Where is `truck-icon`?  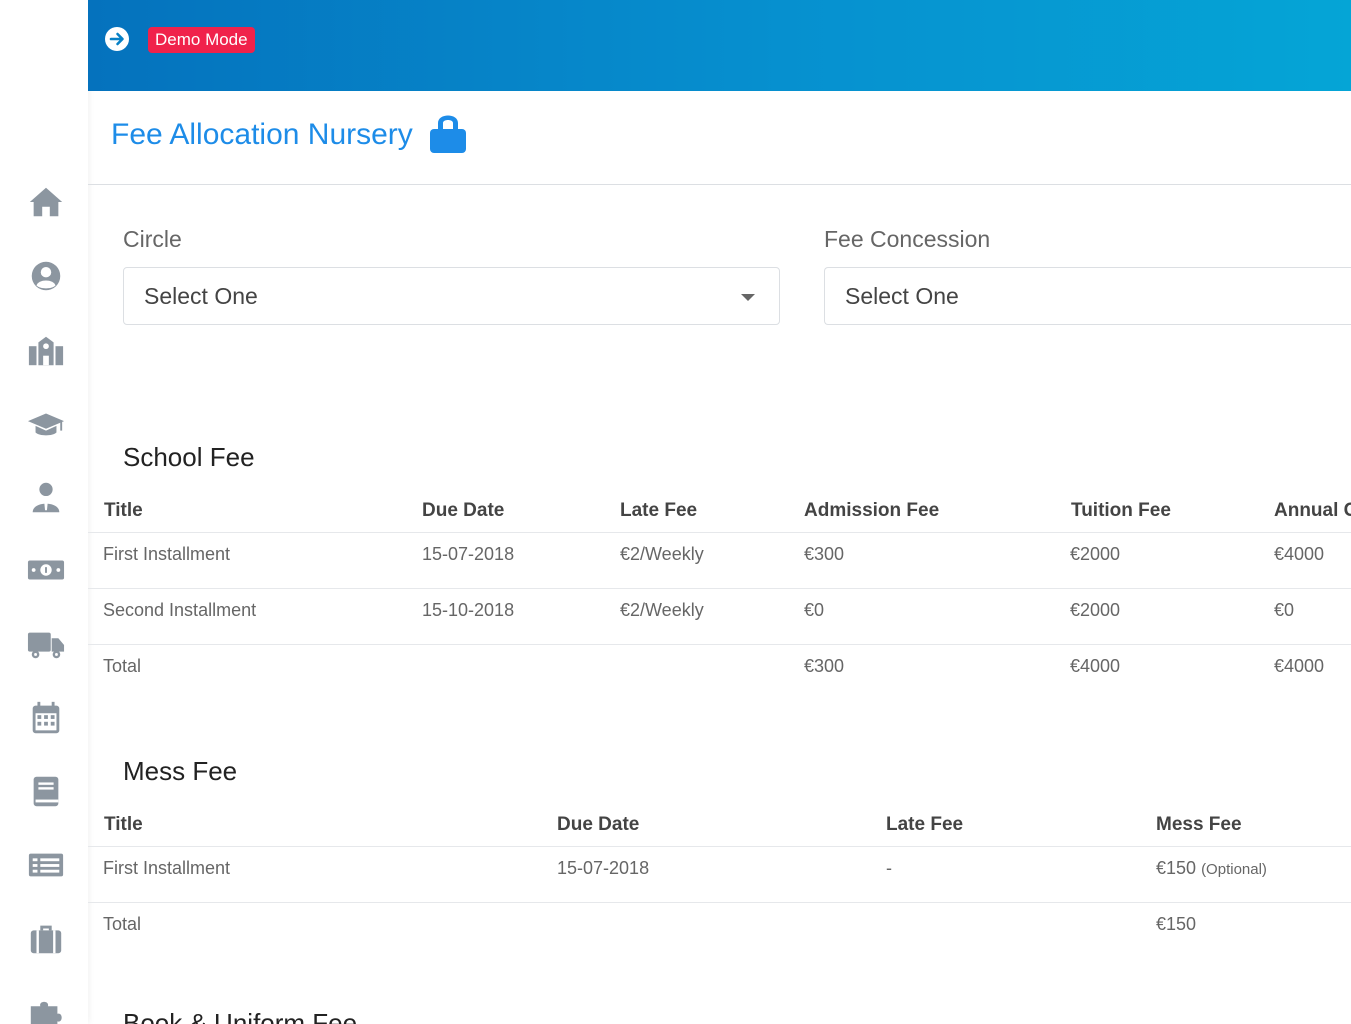 truck-icon is located at coordinates (46, 644).